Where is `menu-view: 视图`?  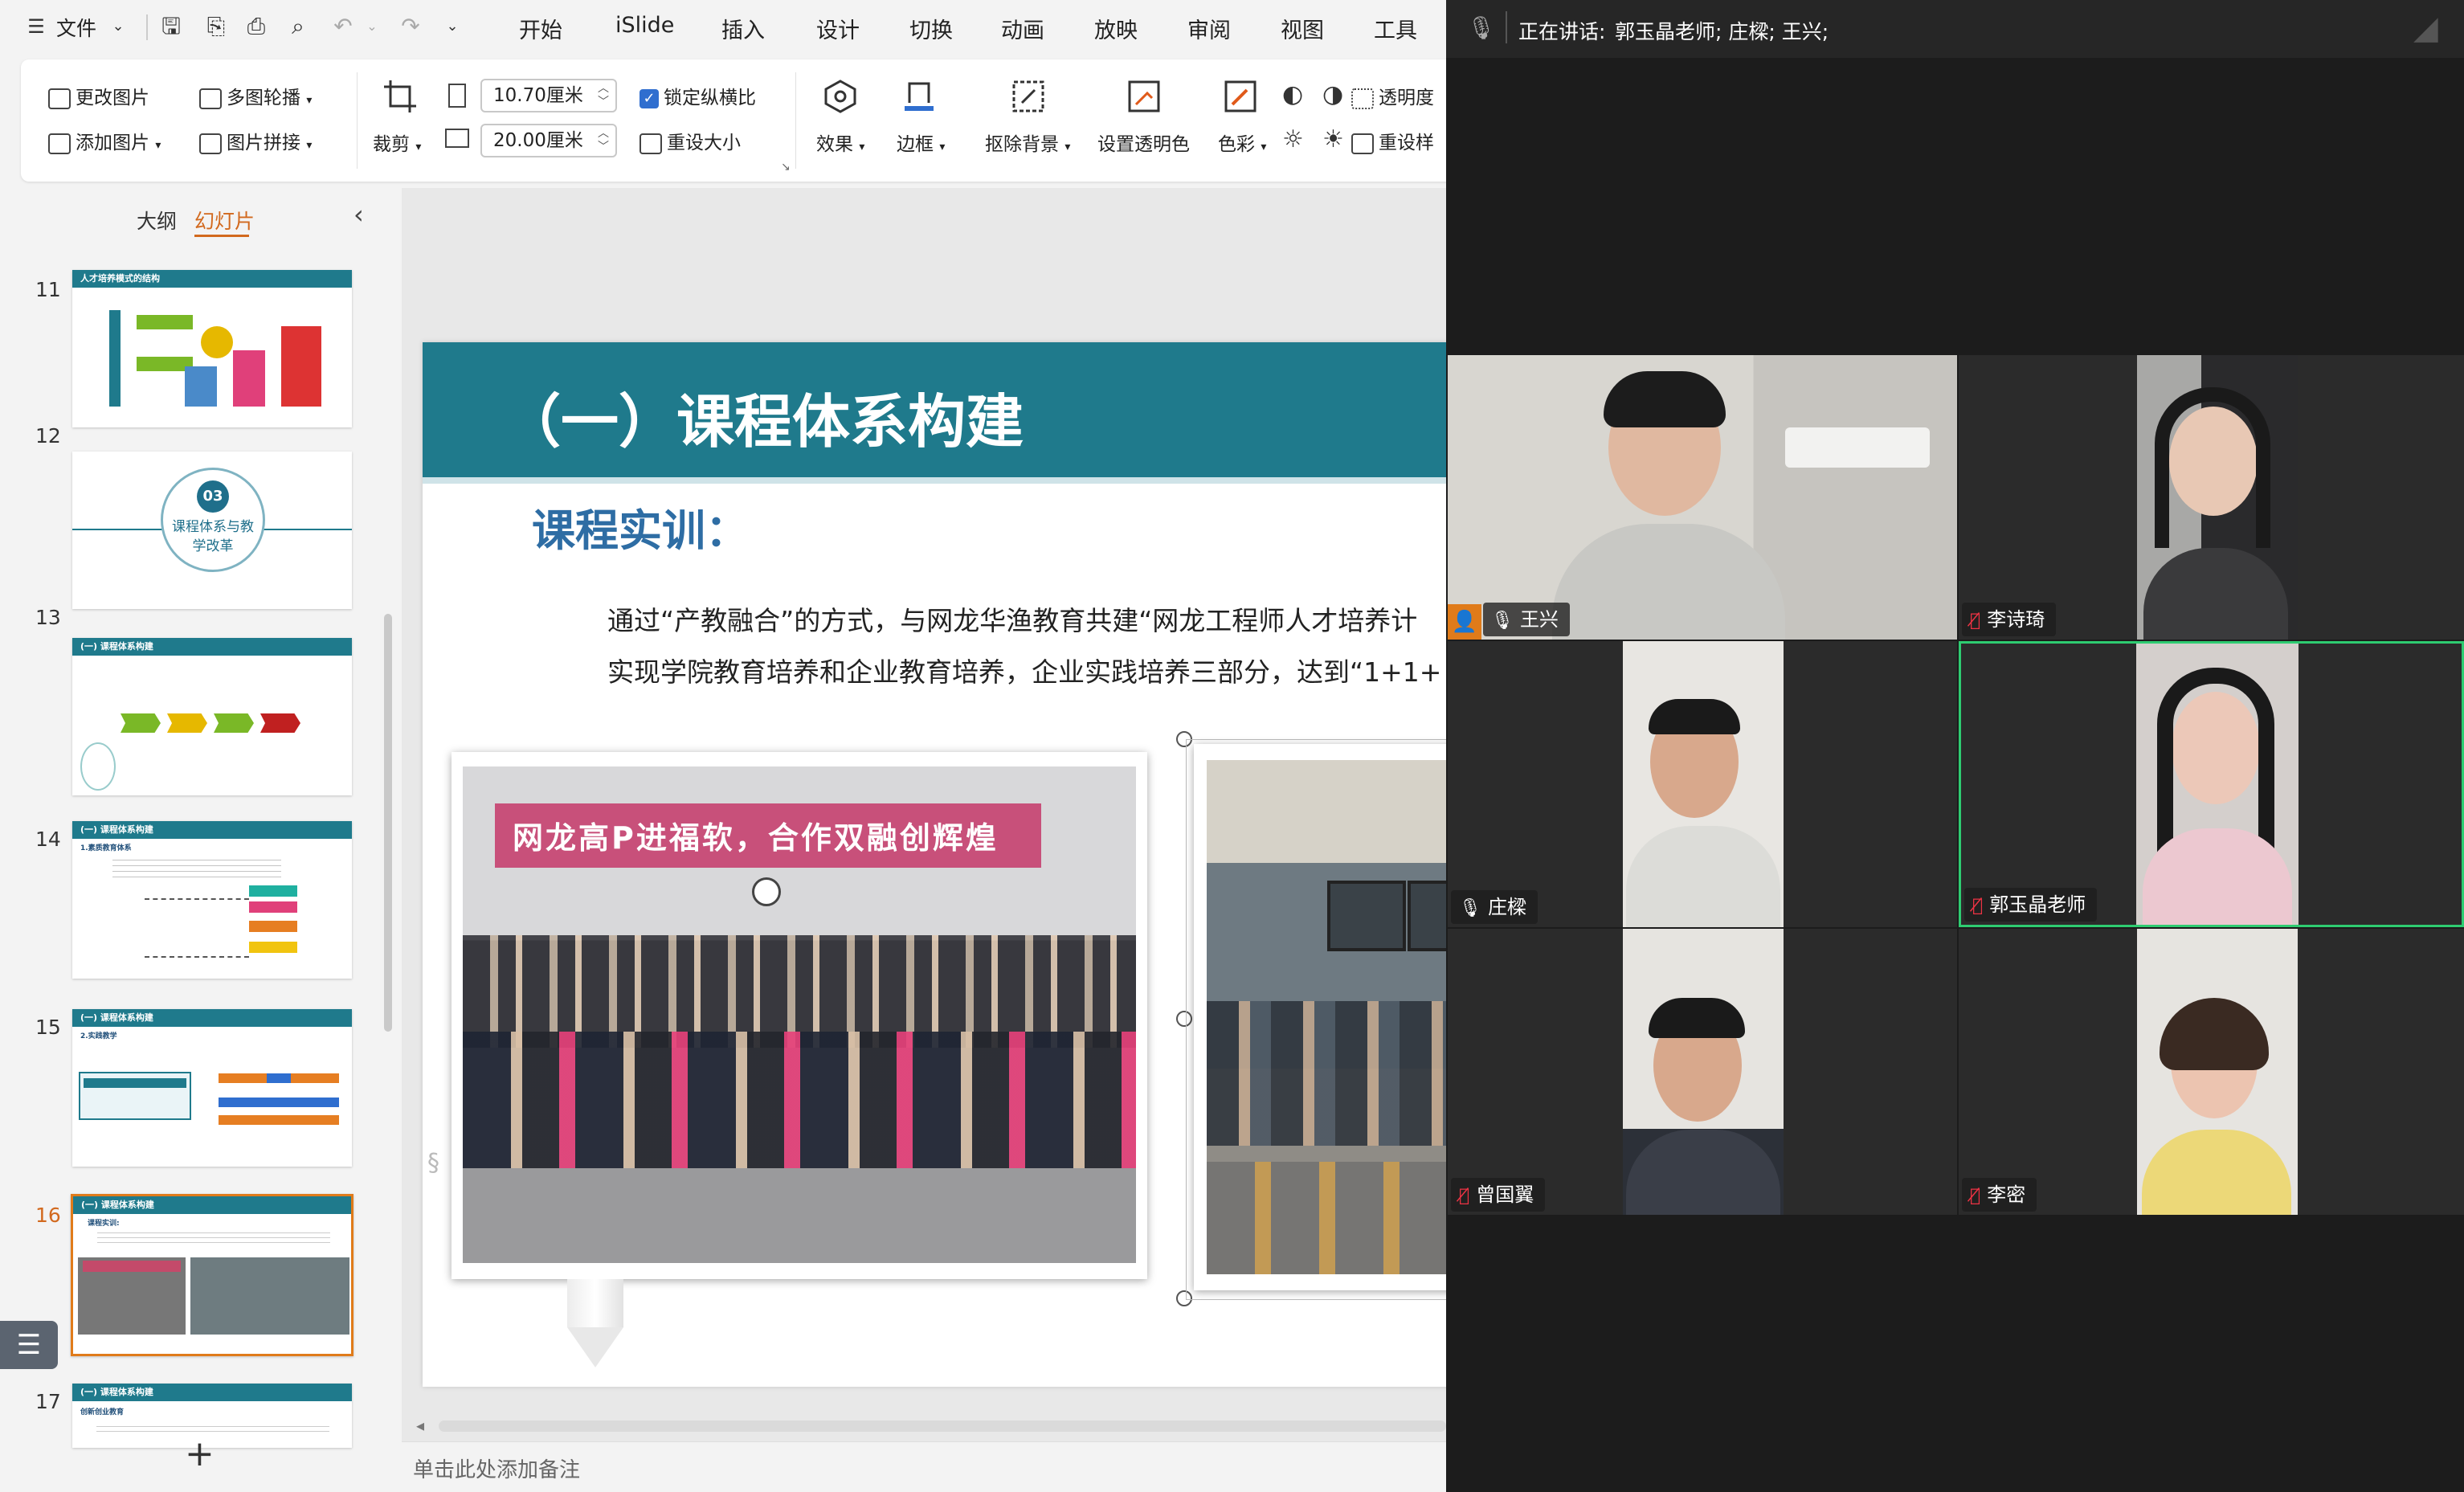
menu-view: 视图 is located at coordinates (1303, 28).